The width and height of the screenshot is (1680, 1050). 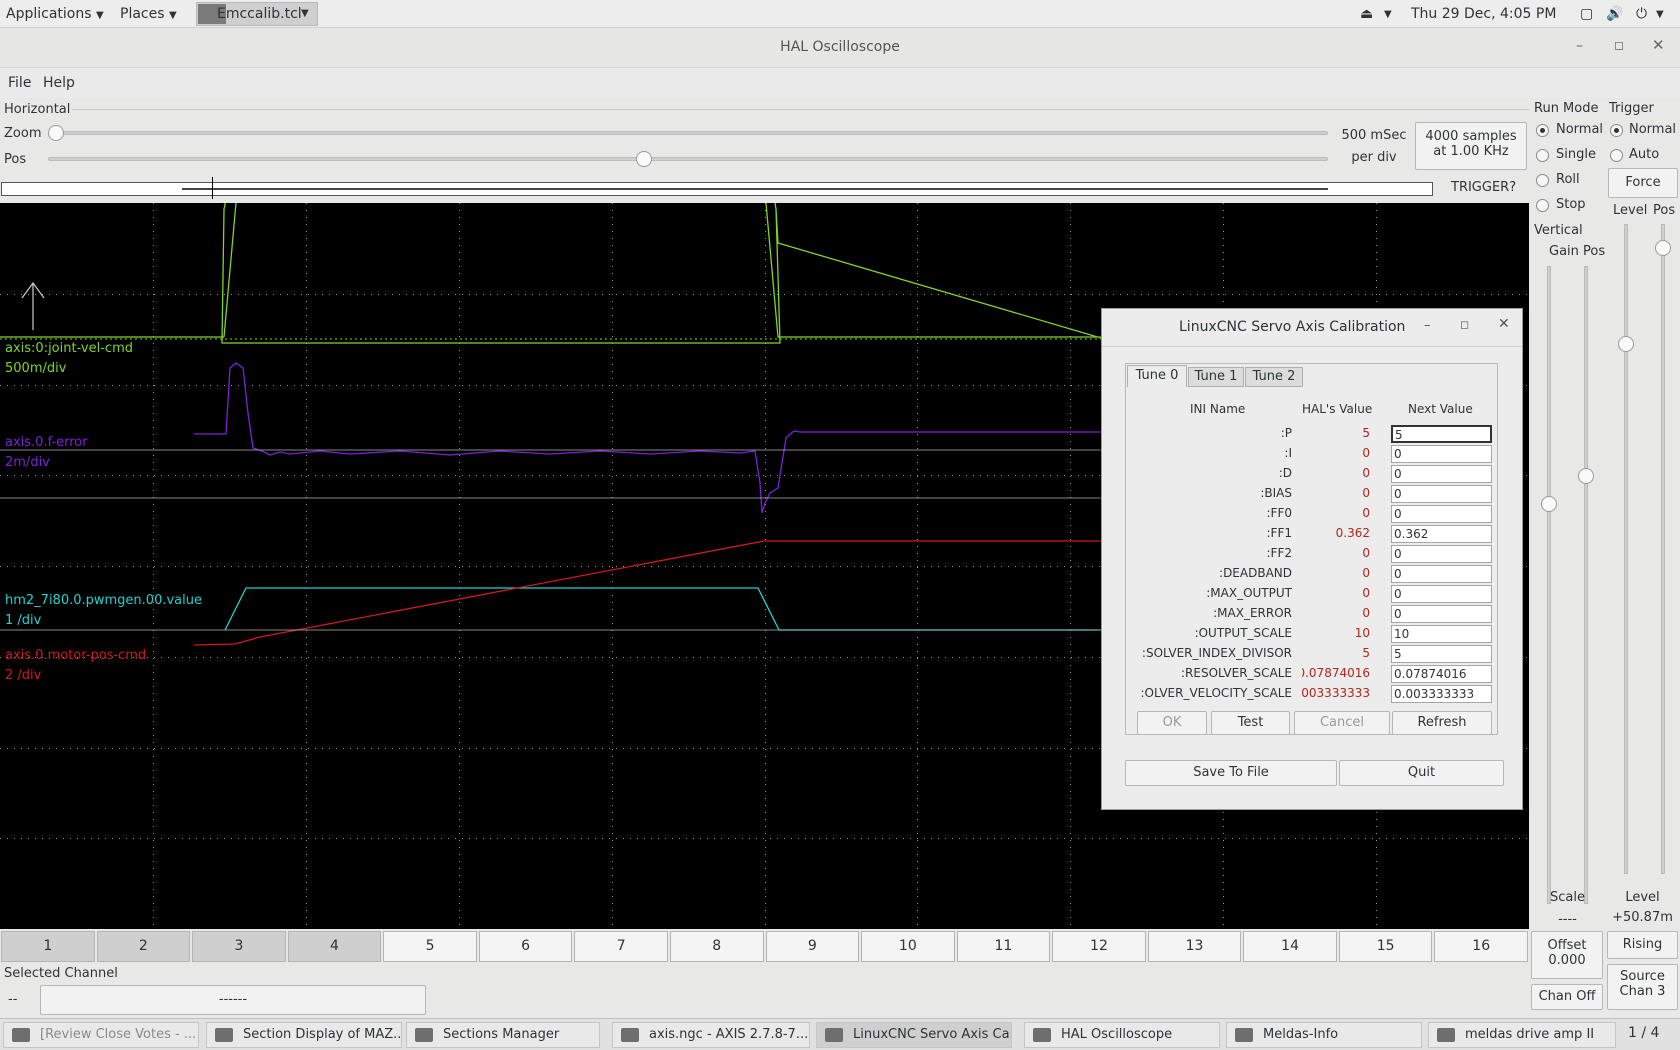 What do you see at coordinates (1216, 377) in the screenshot?
I see `tab-tune-1: Tune 1` at bounding box center [1216, 377].